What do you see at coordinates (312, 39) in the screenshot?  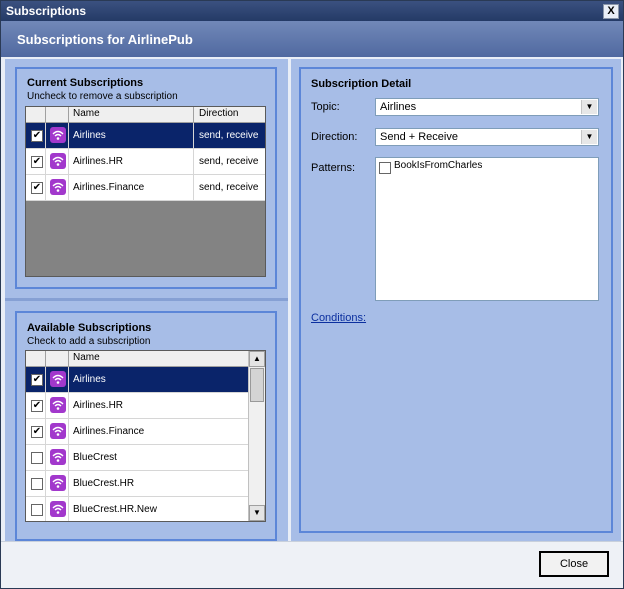 I see `header-banner: Subscriptions for AirlinePub` at bounding box center [312, 39].